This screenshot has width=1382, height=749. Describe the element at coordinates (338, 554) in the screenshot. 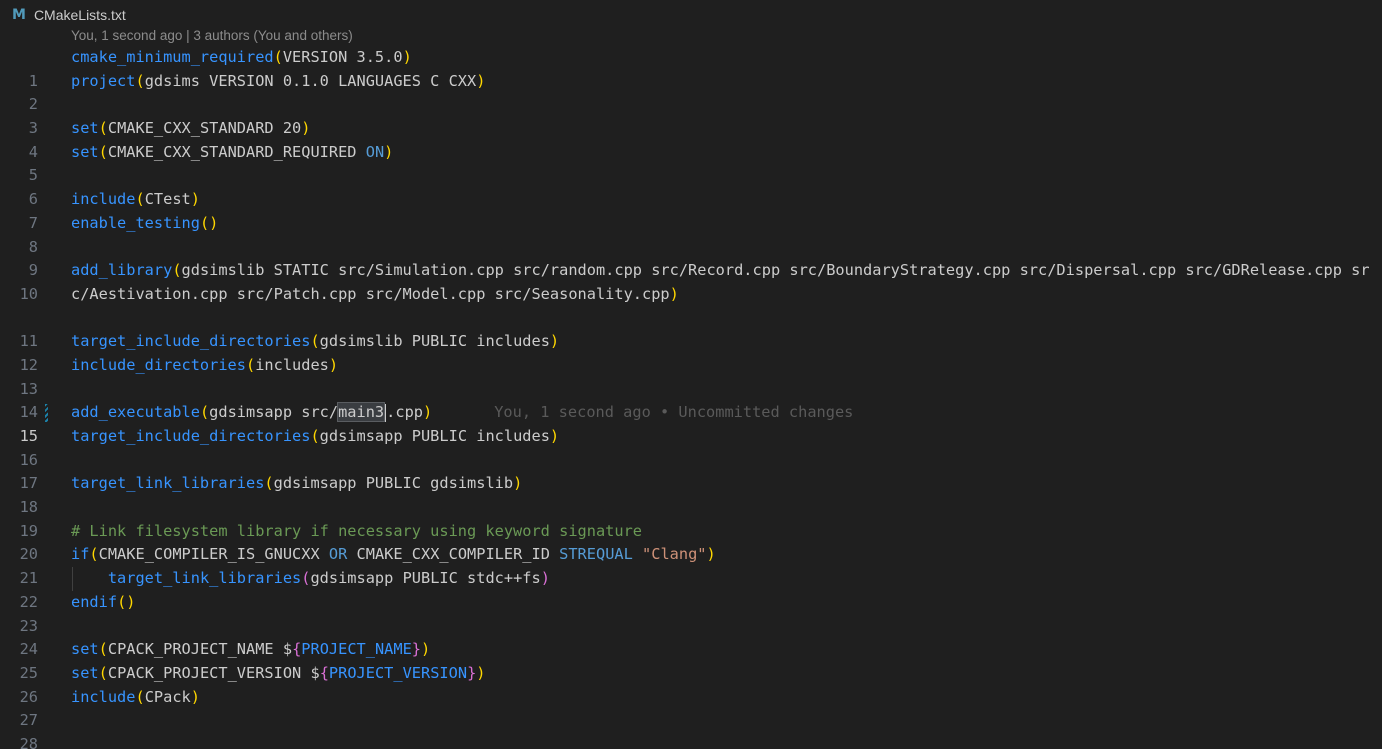

I see `keyword-token: OR` at that location.